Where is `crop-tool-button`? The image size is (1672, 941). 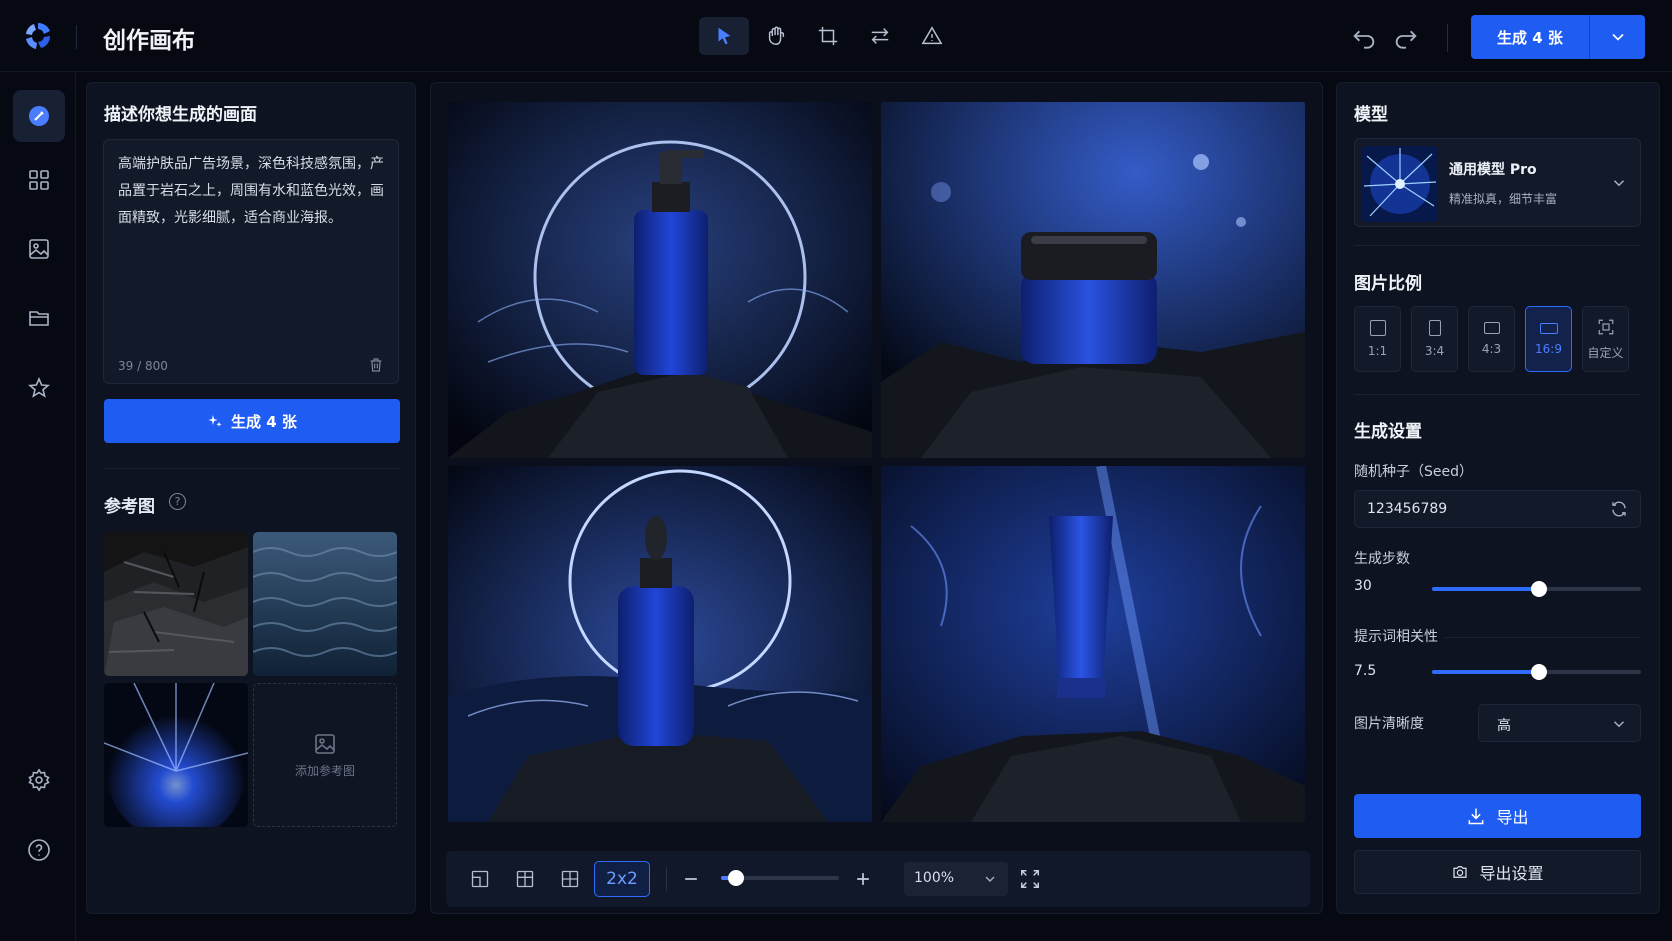 crop-tool-button is located at coordinates (828, 36).